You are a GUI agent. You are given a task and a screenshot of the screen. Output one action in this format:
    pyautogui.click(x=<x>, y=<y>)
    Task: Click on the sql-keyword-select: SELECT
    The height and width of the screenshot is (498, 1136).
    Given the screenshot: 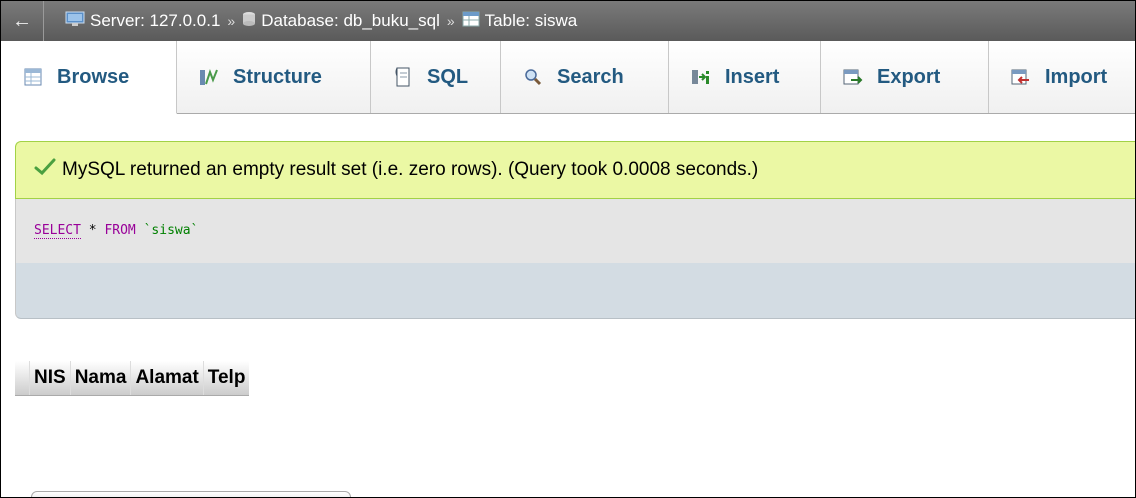 What is the action you would take?
    pyautogui.click(x=57, y=231)
    